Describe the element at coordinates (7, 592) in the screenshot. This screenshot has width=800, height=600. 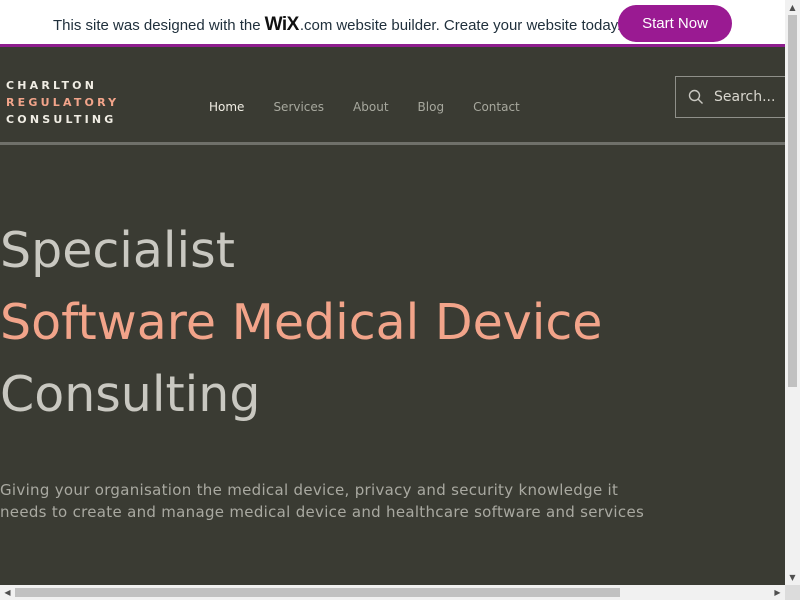
I see `scroll-left-arrow-icon: ◀` at that location.